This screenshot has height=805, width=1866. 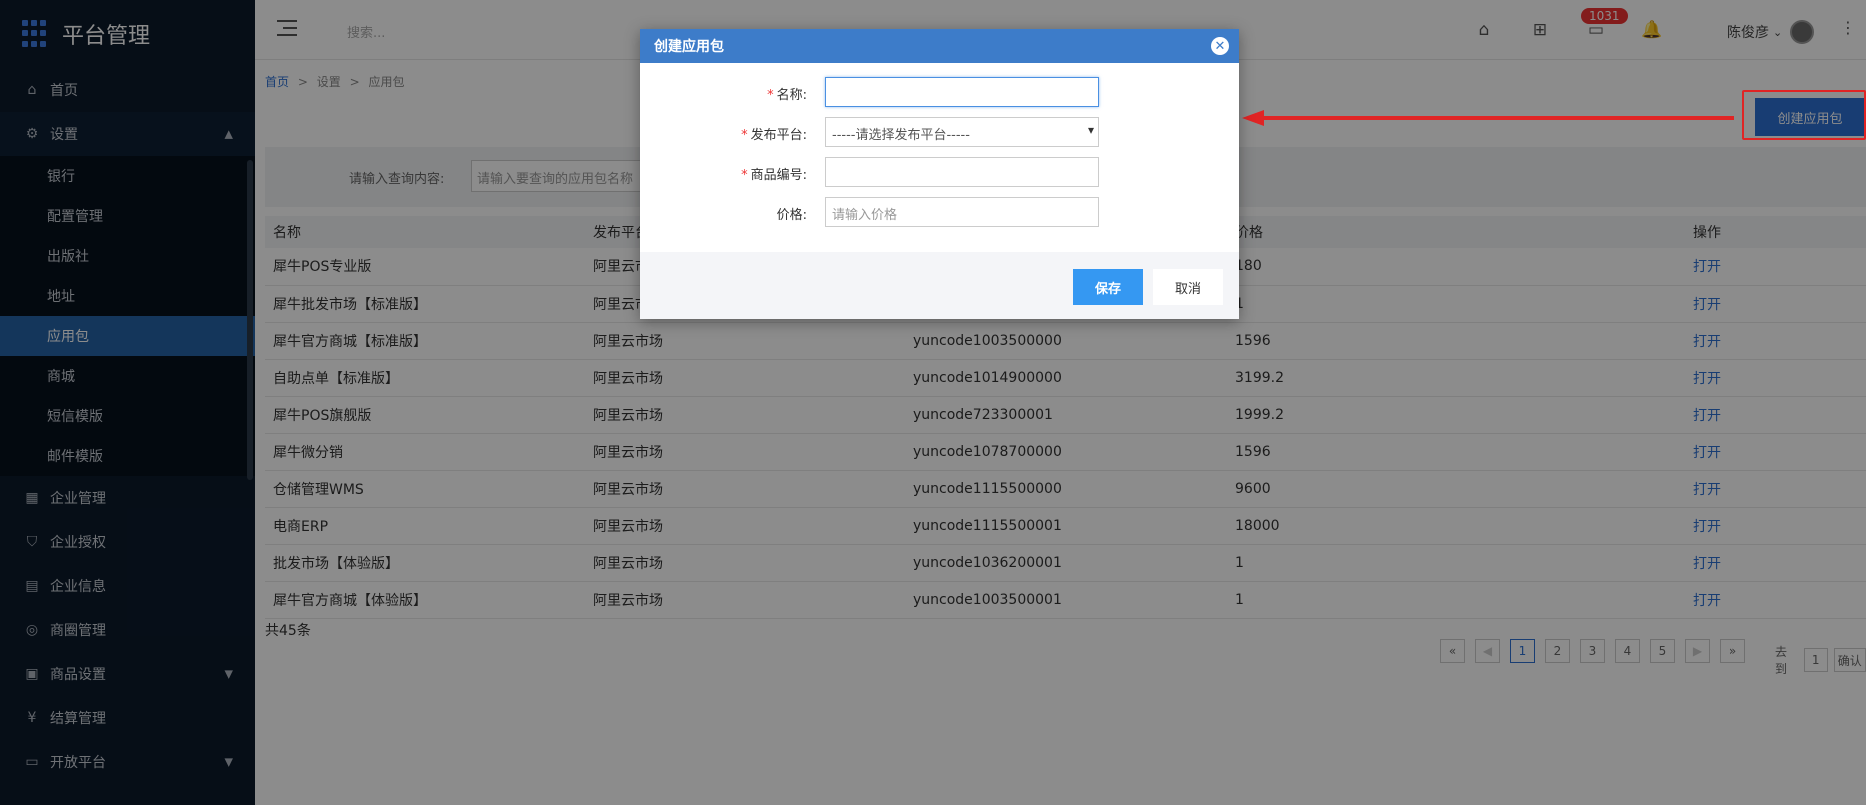 What do you see at coordinates (962, 172) in the screenshot?
I see `product-code-input` at bounding box center [962, 172].